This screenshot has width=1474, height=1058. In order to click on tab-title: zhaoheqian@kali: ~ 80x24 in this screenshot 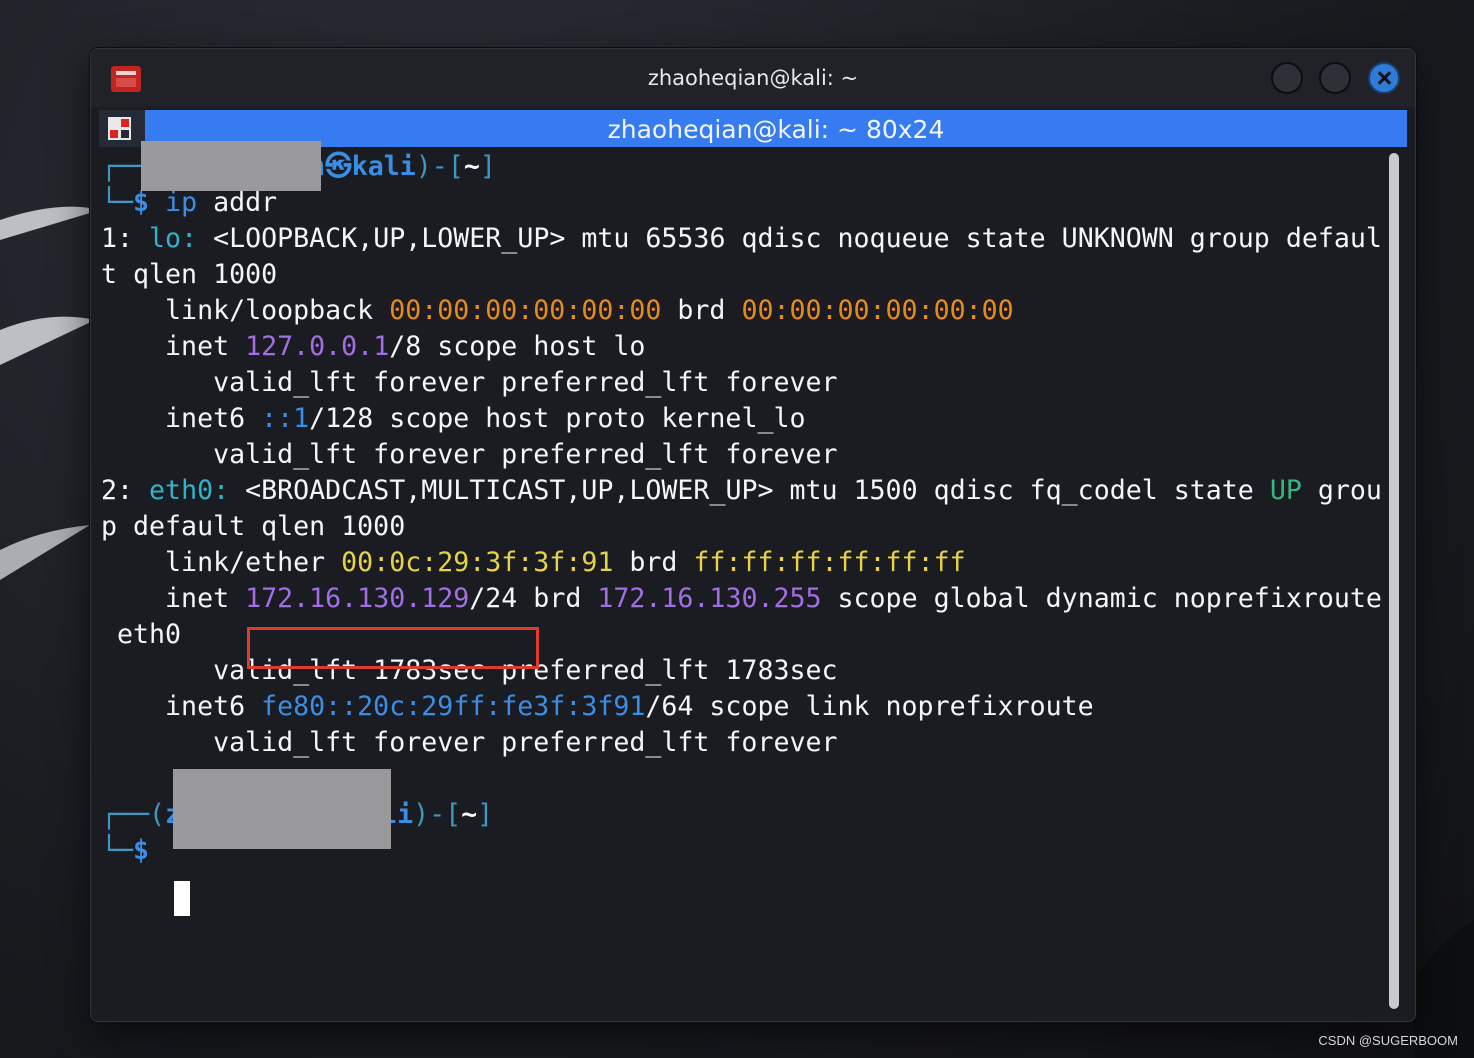, I will do `click(776, 129)`.